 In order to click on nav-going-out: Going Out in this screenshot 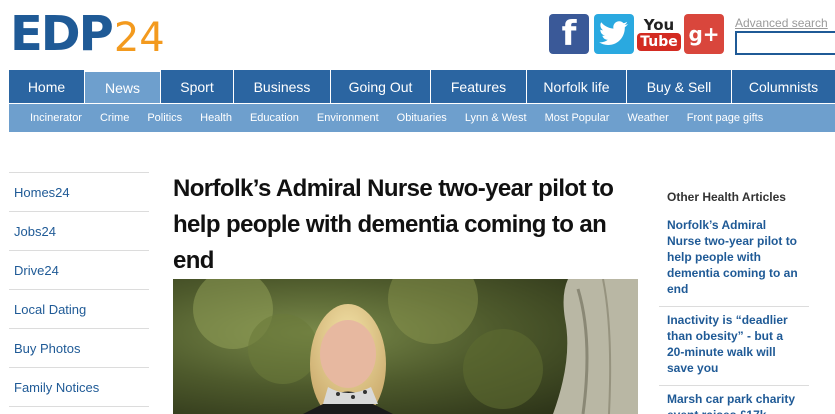, I will do `click(381, 86)`.